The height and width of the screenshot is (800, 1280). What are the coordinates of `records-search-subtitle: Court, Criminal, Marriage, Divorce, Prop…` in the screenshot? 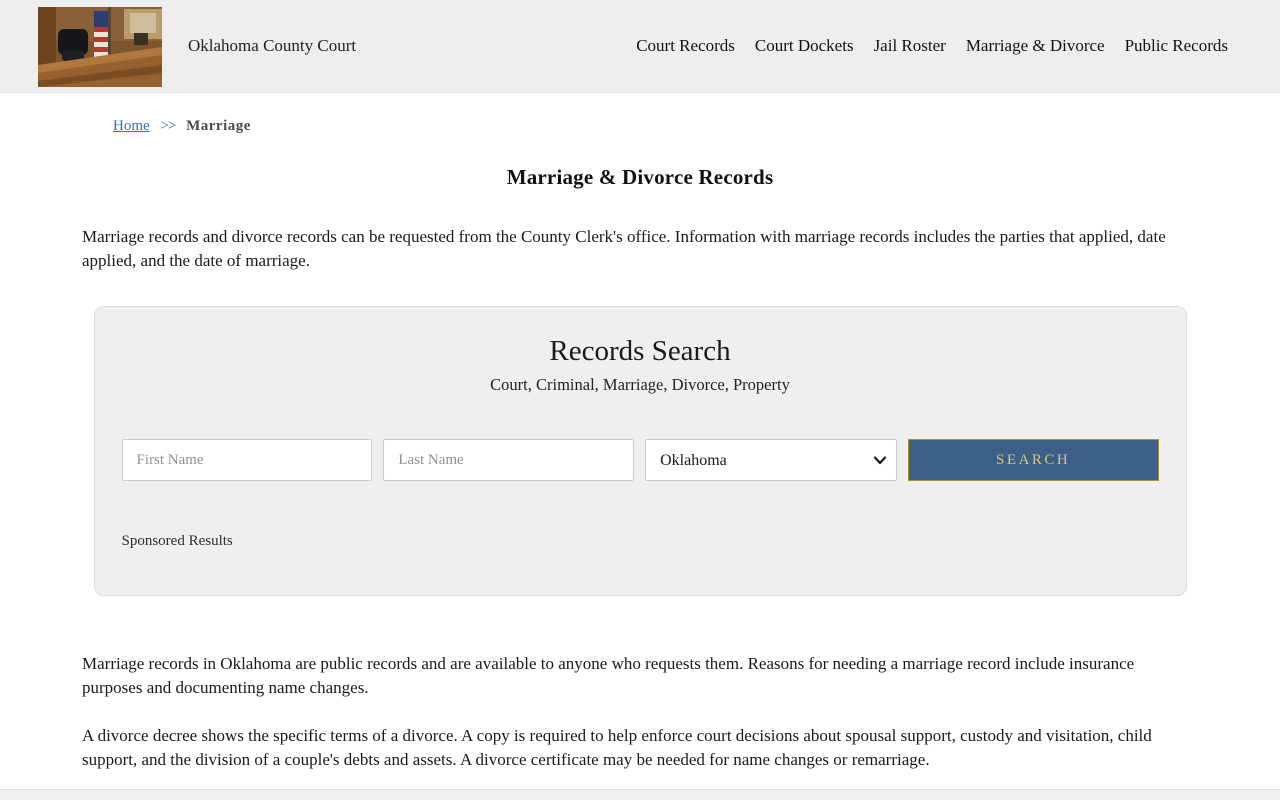 It's located at (640, 384).